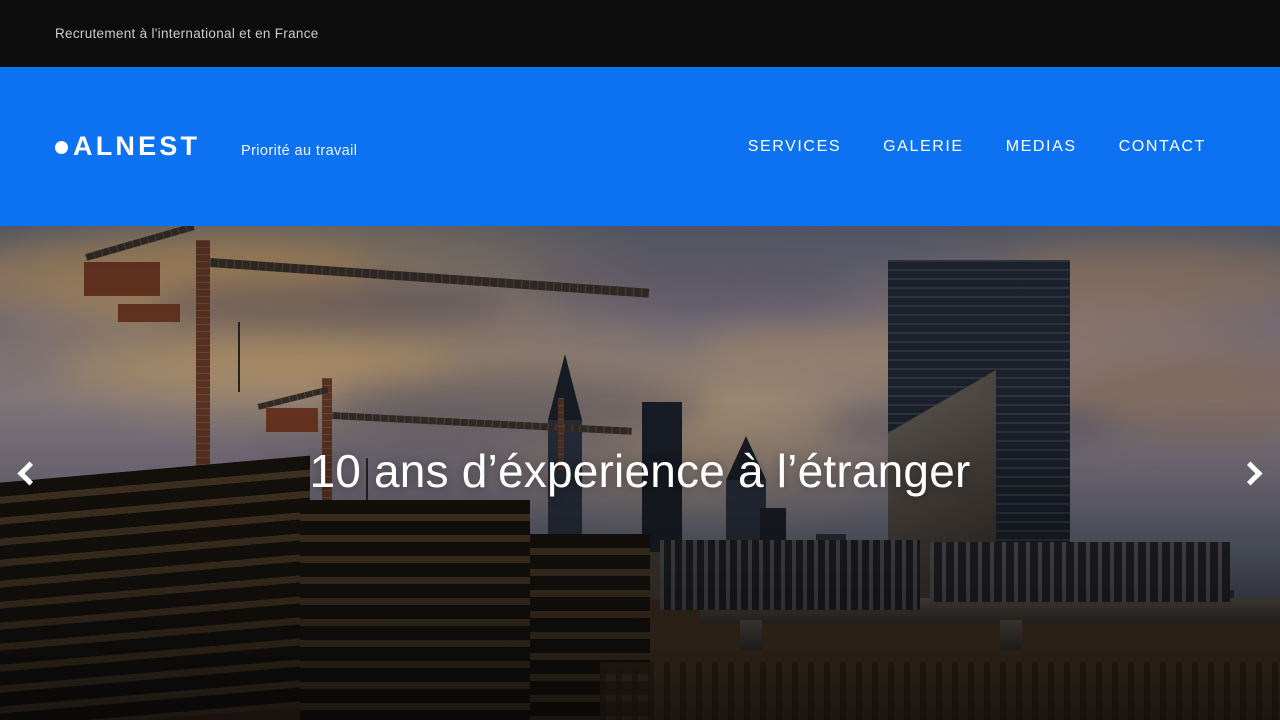 The height and width of the screenshot is (720, 1280). Describe the element at coordinates (1162, 147) in the screenshot. I see `nav-item-contact: CONTACT` at that location.